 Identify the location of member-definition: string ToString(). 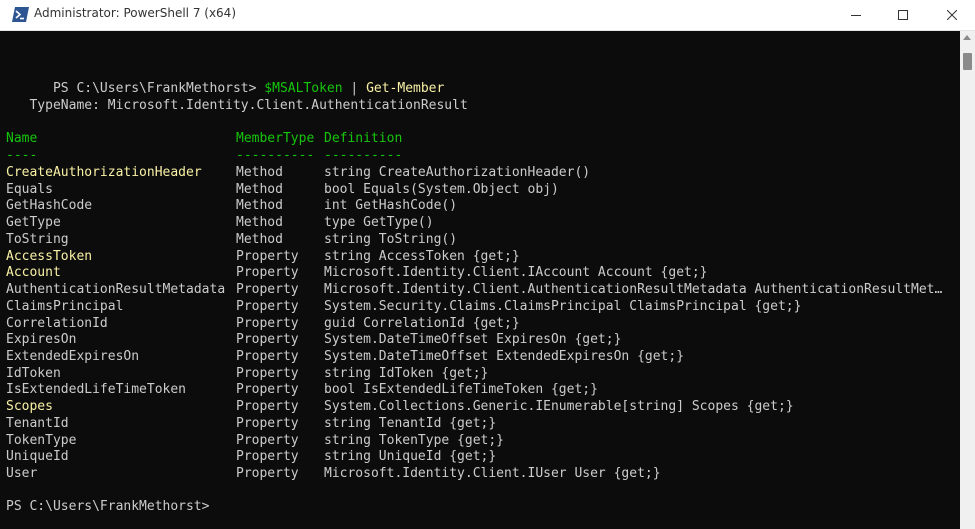
(391, 239).